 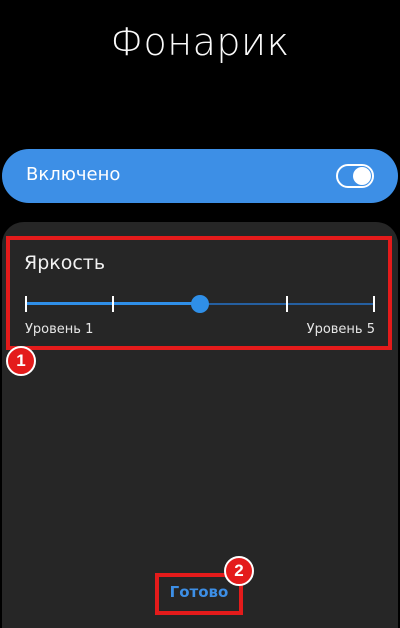 I want to click on annotation-badge-2: 2, so click(x=239, y=571).